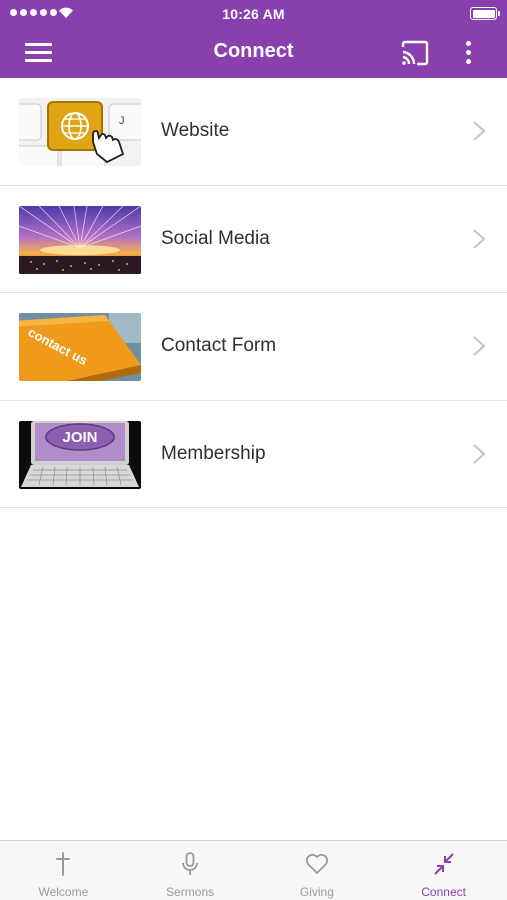  Describe the element at coordinates (253, 132) in the screenshot. I see `list-item-website: J Website` at that location.